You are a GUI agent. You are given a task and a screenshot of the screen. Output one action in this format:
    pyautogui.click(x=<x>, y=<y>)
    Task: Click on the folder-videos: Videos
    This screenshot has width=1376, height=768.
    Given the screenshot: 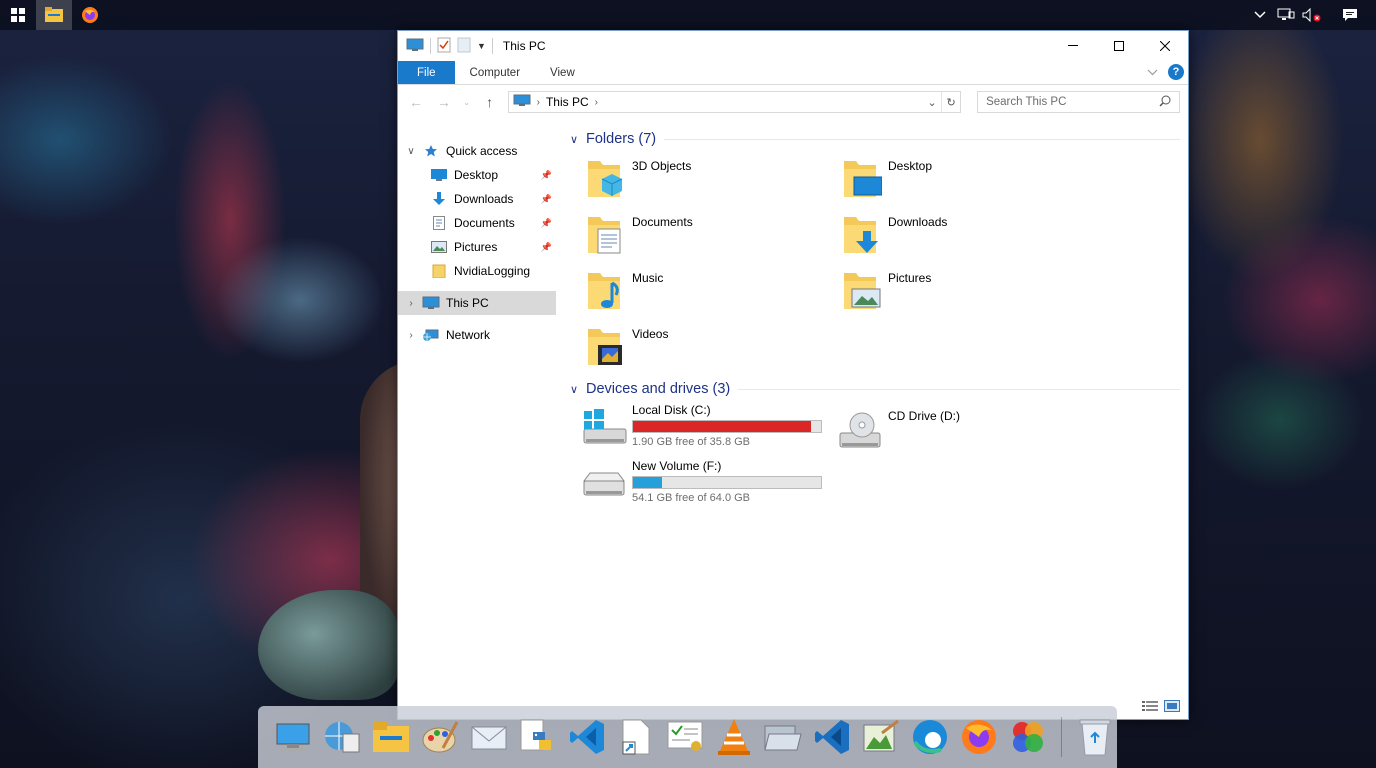 What is the action you would take?
    pyautogui.click(x=714, y=347)
    